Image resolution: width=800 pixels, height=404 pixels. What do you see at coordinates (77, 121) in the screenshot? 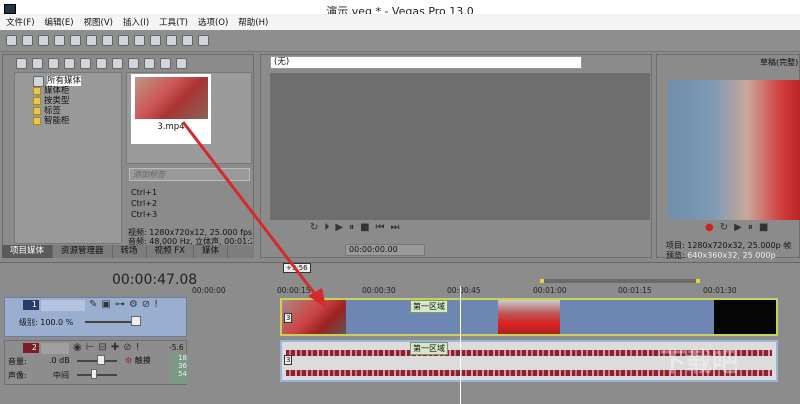
I see `tree-smart-bins: 智能柜` at bounding box center [77, 121].